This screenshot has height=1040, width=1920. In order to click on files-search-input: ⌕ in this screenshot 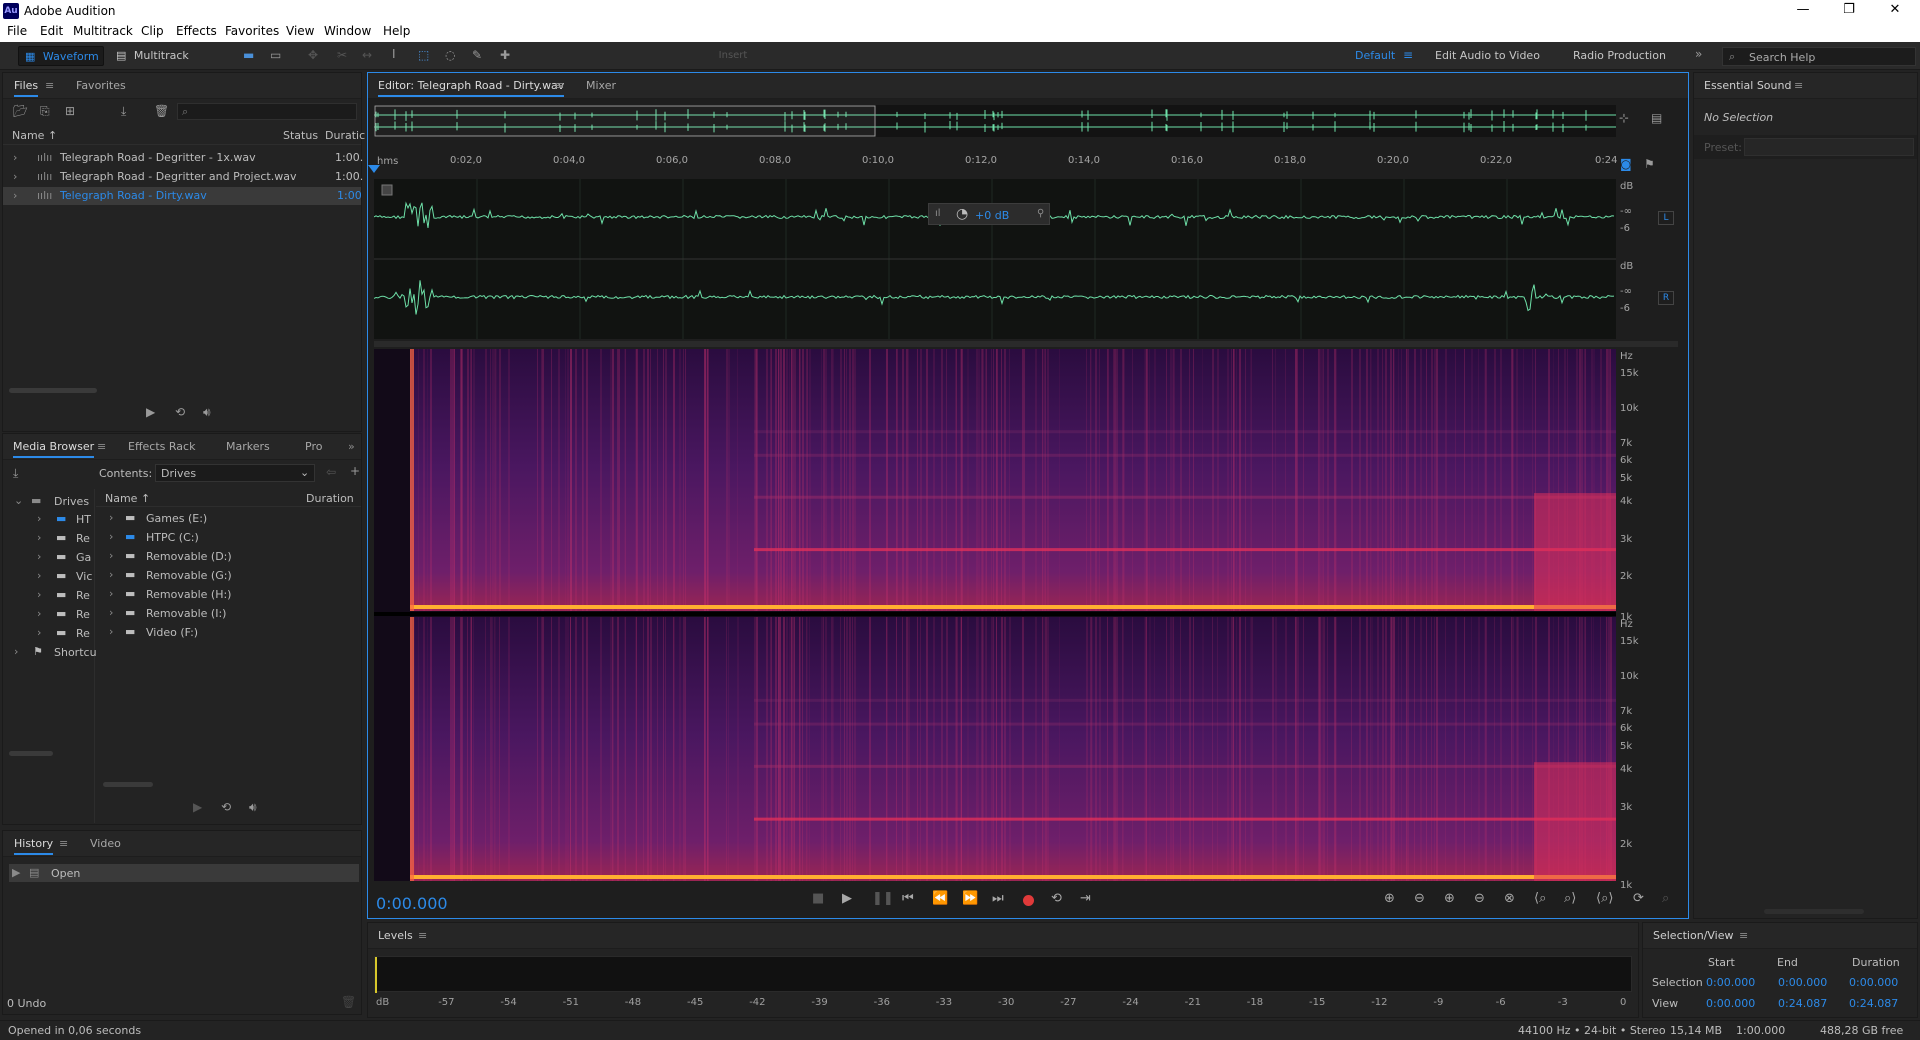, I will do `click(267, 111)`.